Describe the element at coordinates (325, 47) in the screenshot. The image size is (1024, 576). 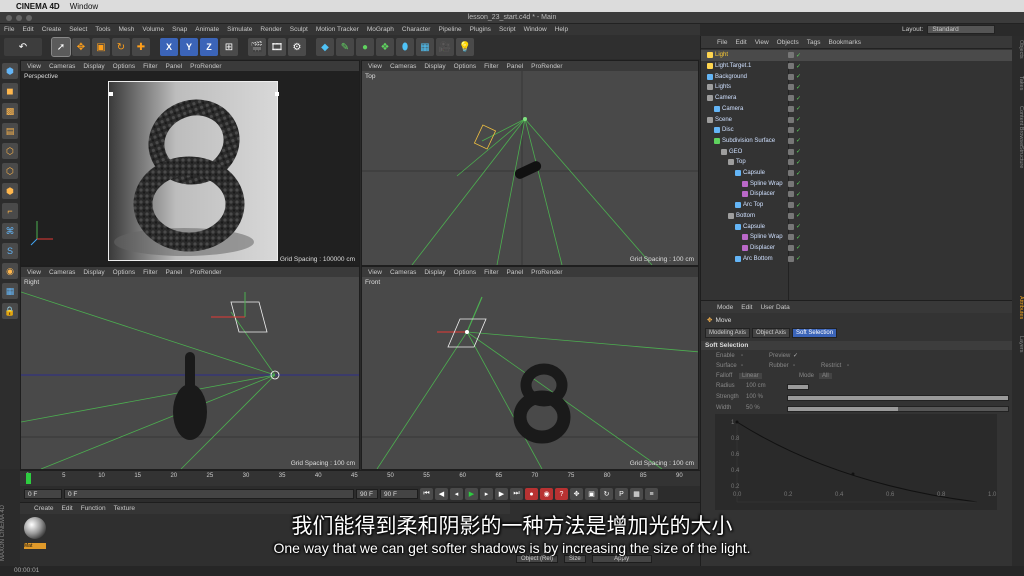
I see `cube-icon: ◆` at that location.